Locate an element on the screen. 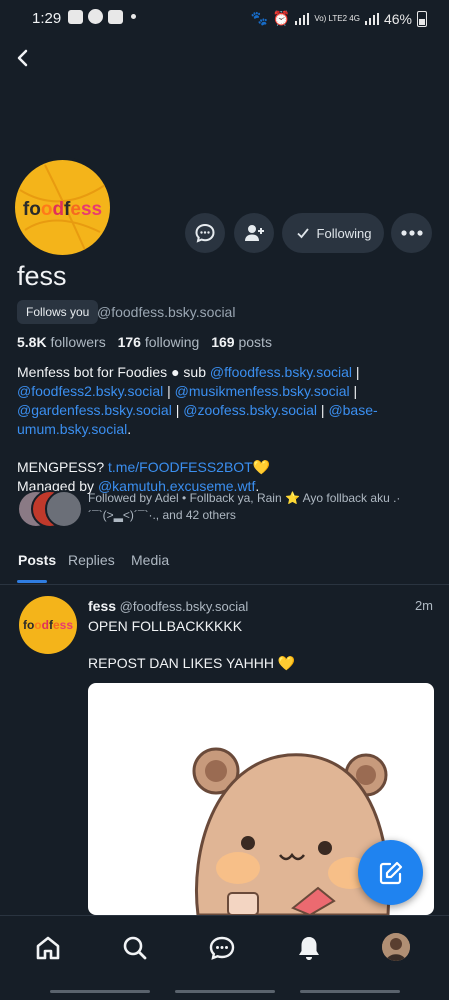  gesture-bar-right is located at coordinates (350, 991).